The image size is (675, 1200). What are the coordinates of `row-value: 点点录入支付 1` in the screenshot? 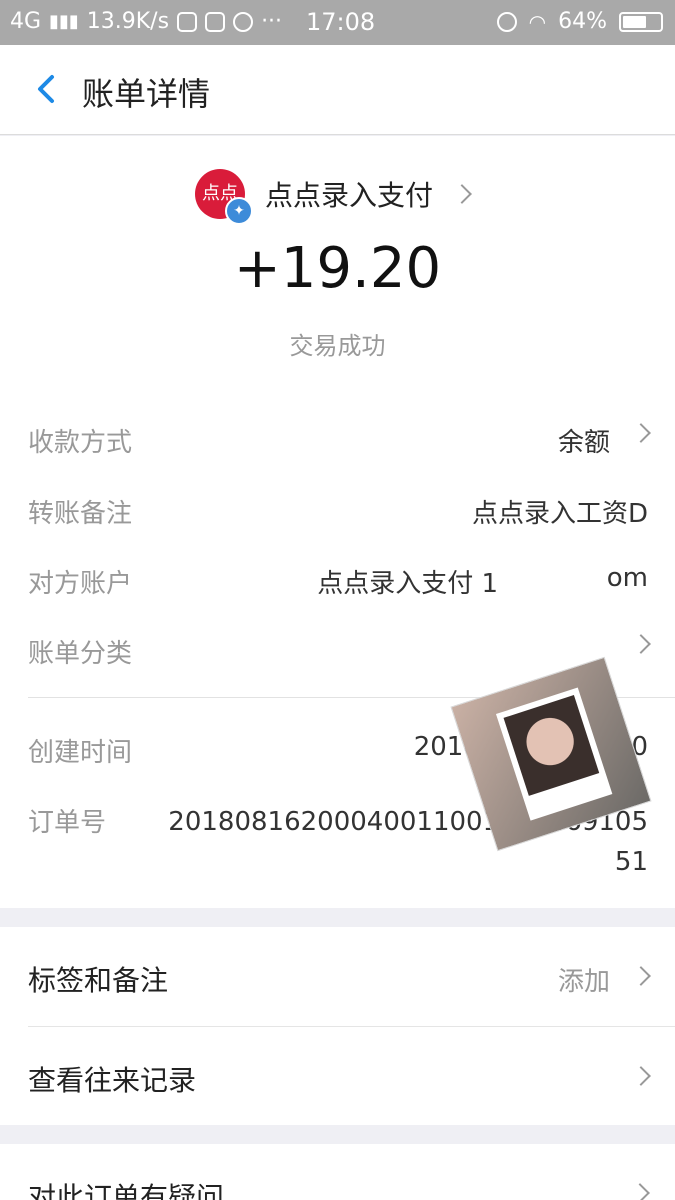 It's located at (407, 584).